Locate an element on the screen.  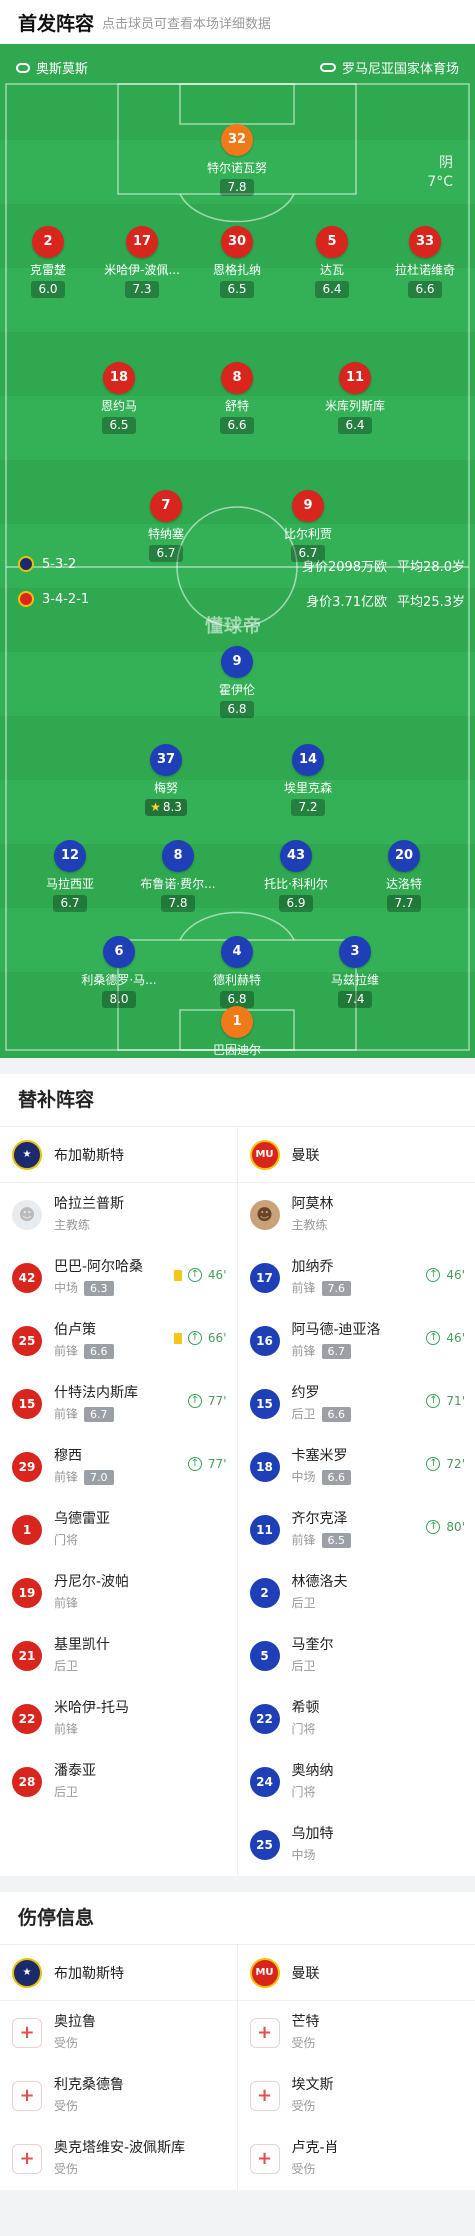
medical-kit-icon: + is located at coordinates (27, 2096).